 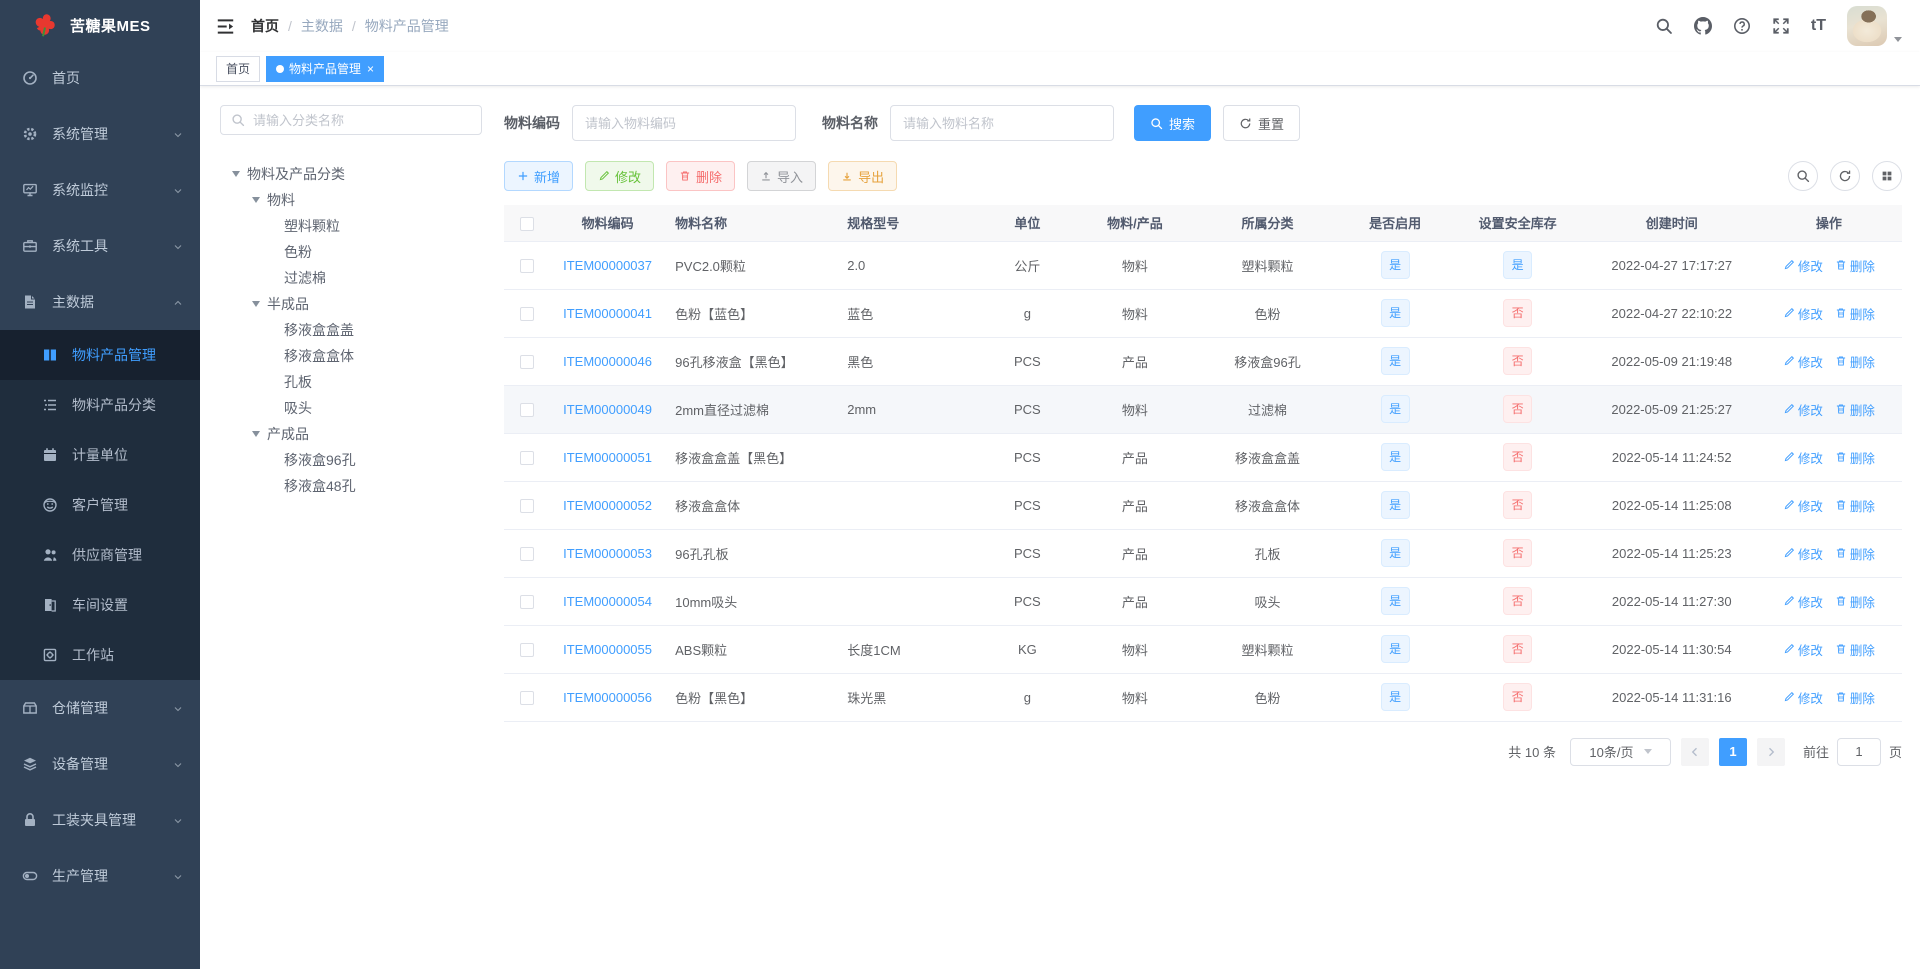 What do you see at coordinates (100, 405) in the screenshot?
I see `sidebar-item-material-product-category: 物料产品分类` at bounding box center [100, 405].